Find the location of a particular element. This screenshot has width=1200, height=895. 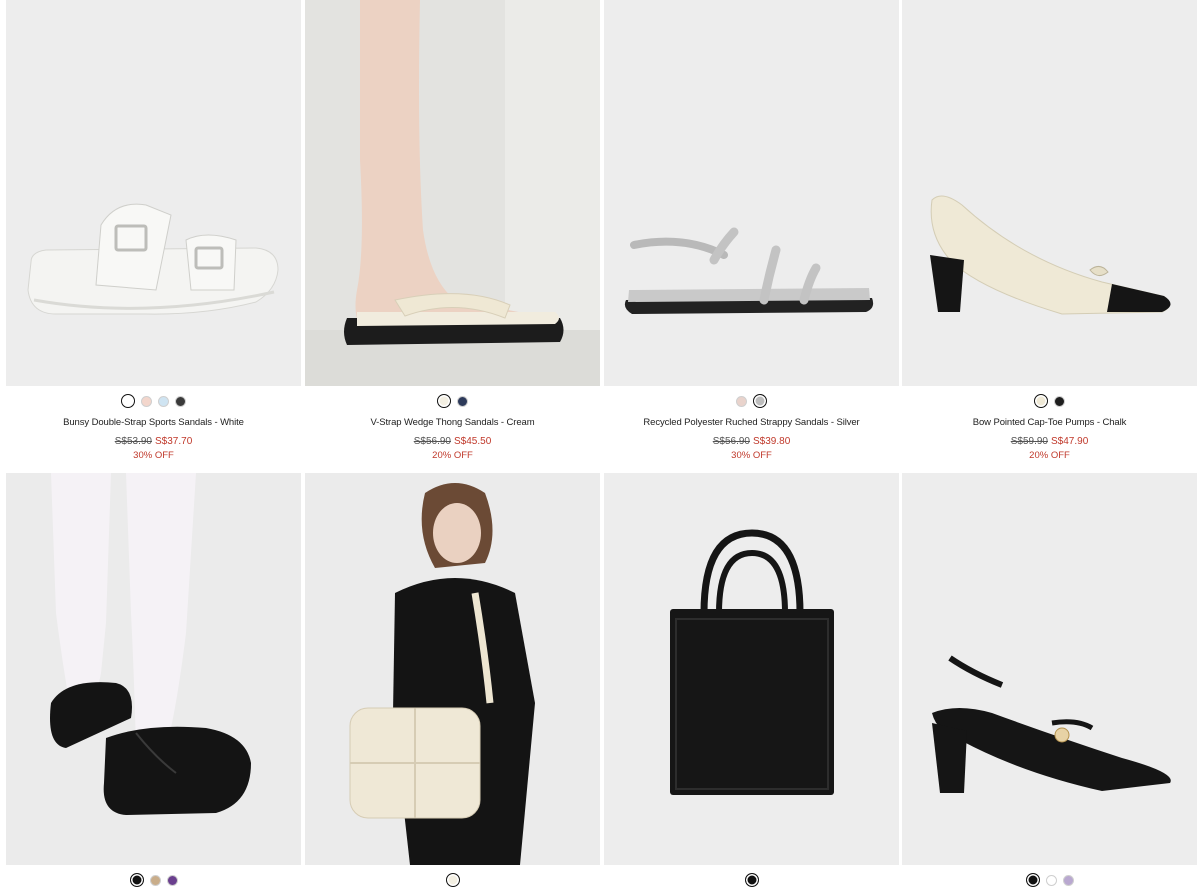

sale-price: S$37.70 is located at coordinates (174, 441).